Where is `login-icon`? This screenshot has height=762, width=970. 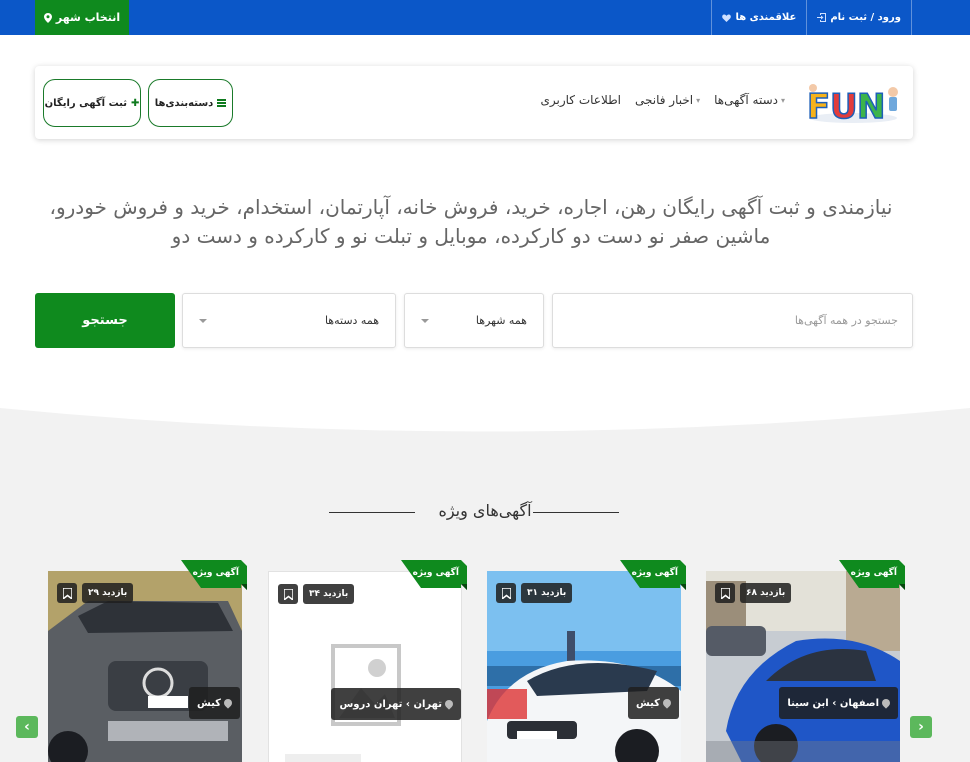 login-icon is located at coordinates (822, 17).